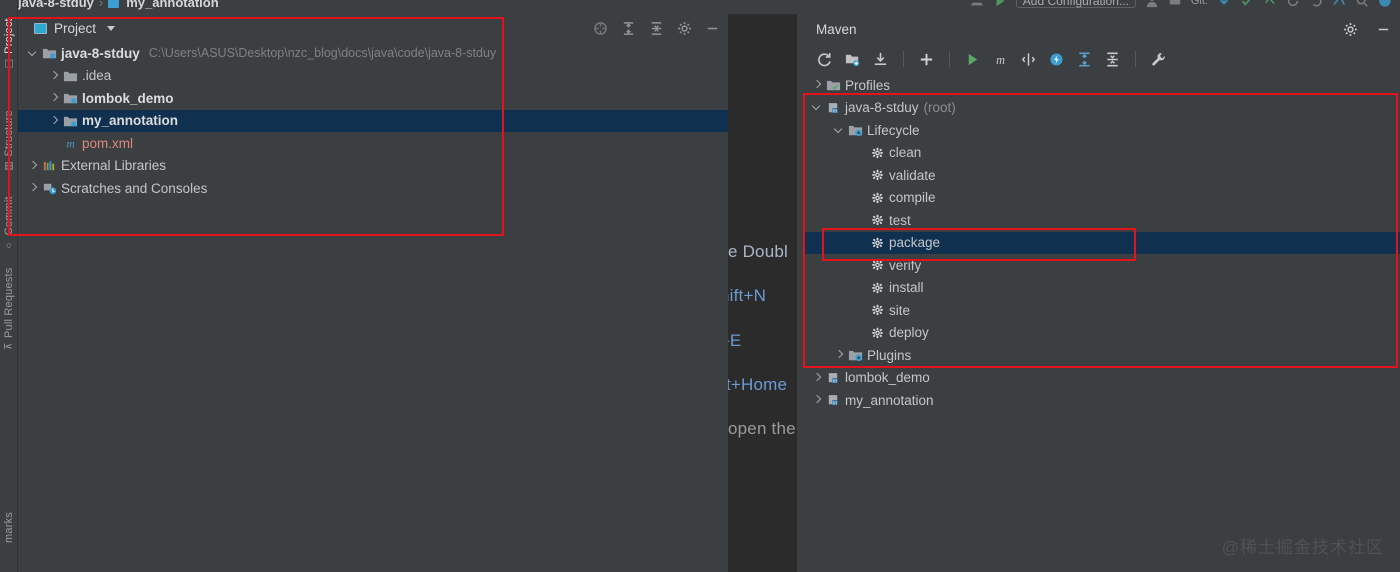 This screenshot has width=1400, height=572. I want to click on skip-tests-icon, so click(1028, 59).